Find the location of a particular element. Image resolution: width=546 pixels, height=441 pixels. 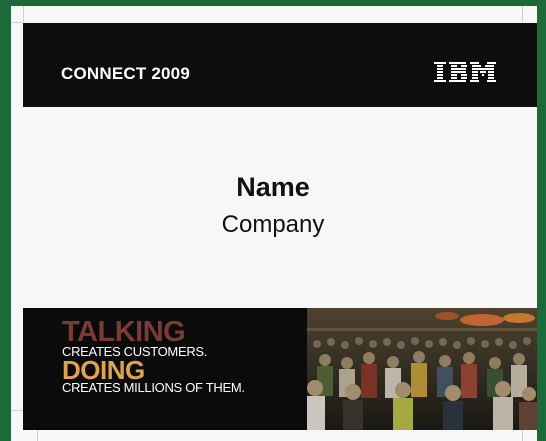

ibm-logo is located at coordinates (465, 72).